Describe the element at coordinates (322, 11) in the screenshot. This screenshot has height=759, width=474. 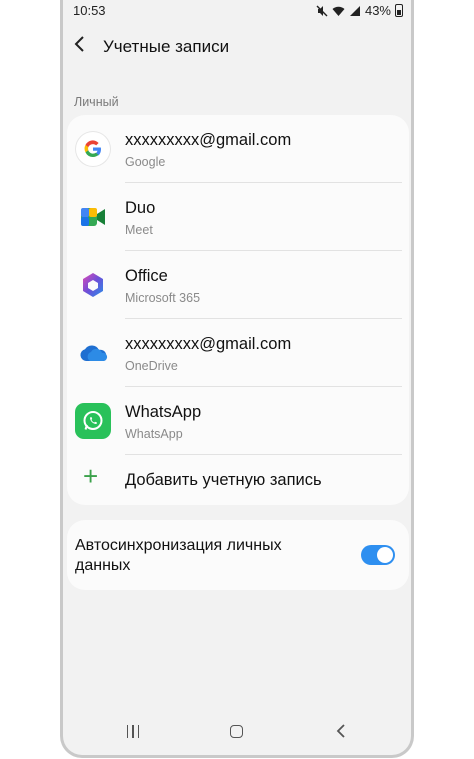
I see `mute-icon` at that location.